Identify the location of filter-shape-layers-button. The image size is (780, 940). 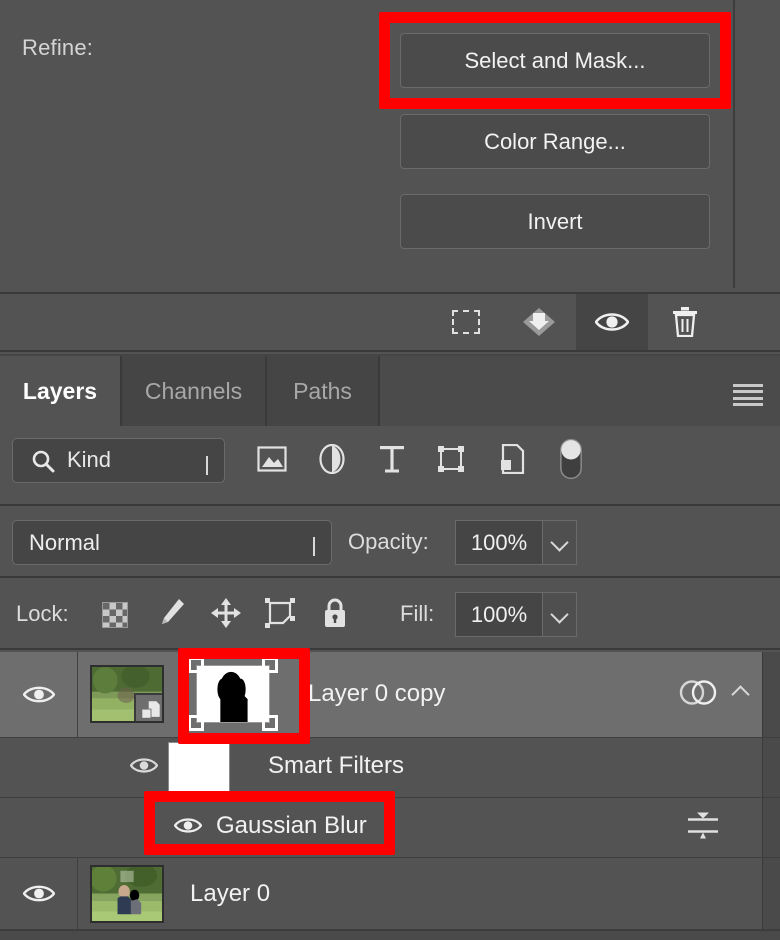
(451, 461).